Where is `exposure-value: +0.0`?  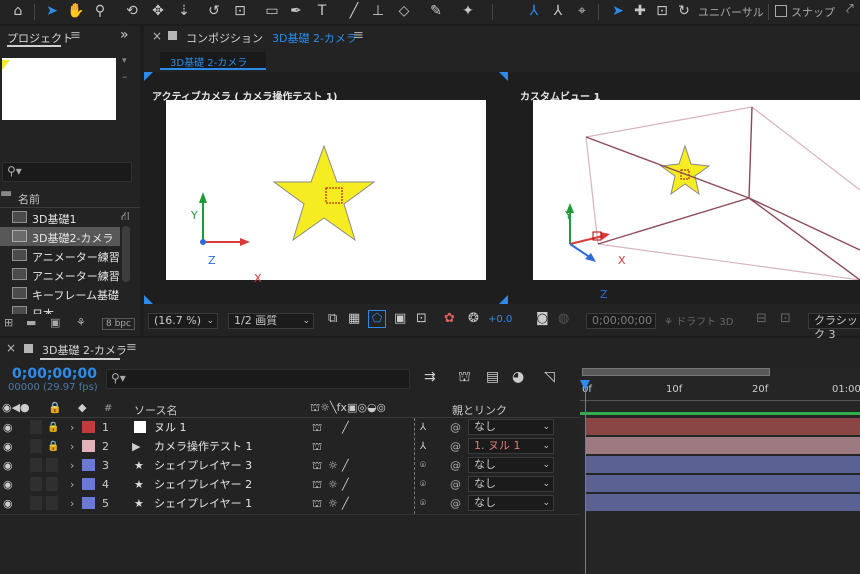
exposure-value: +0.0 is located at coordinates (500, 319).